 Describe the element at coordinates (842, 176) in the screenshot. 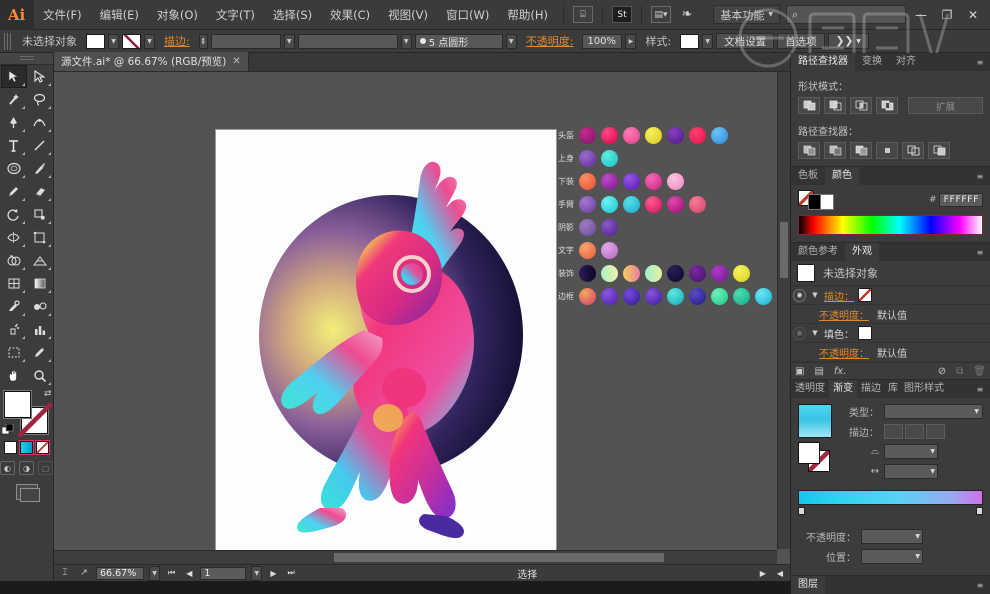

I see `tab-color: 颜色` at that location.